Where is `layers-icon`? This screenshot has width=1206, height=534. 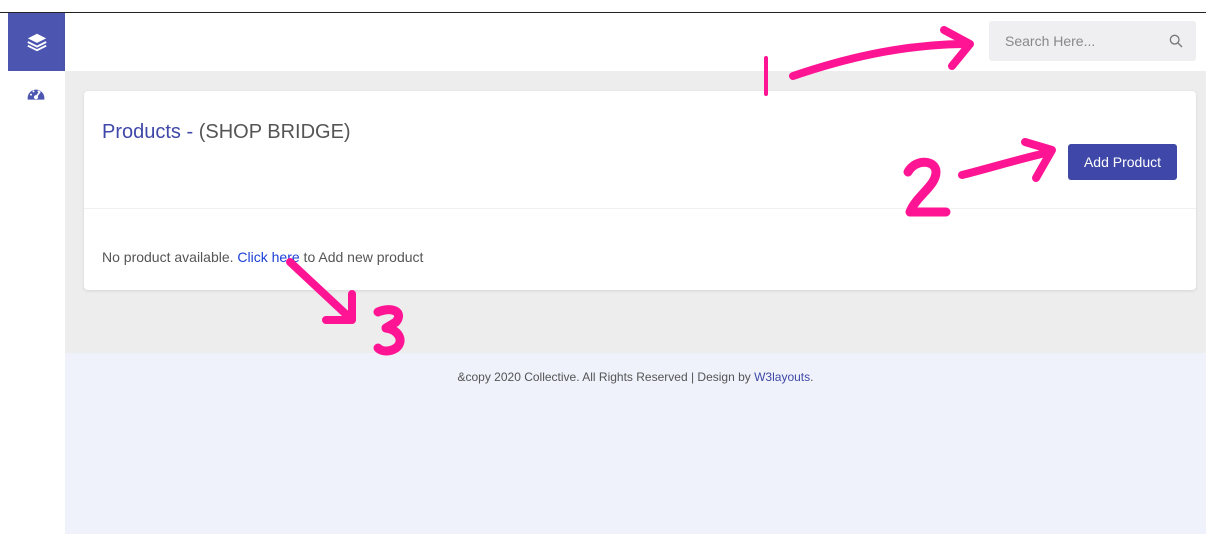
layers-icon is located at coordinates (36, 42).